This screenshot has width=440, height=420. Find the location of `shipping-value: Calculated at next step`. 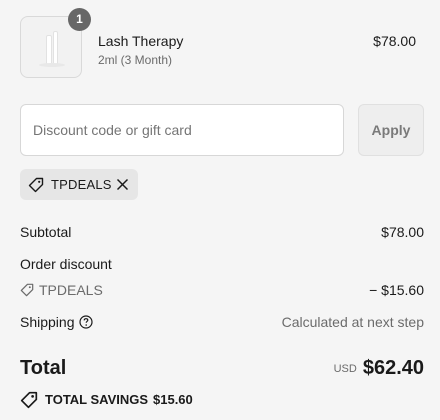

shipping-value: Calculated at next step is located at coordinates (352, 322).